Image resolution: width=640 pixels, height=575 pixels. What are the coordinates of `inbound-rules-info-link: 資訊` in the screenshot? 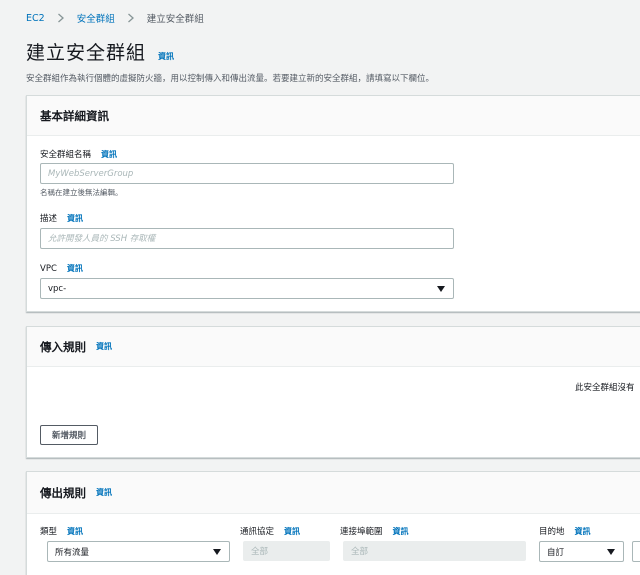 It's located at (104, 346).